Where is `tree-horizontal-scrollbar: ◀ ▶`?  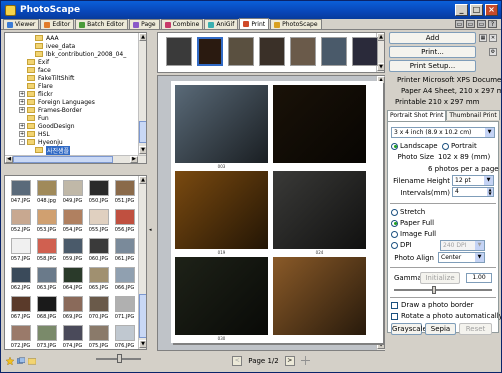
tree-horizontal-scrollbar: ◀ ▶ is located at coordinates (75, 159).